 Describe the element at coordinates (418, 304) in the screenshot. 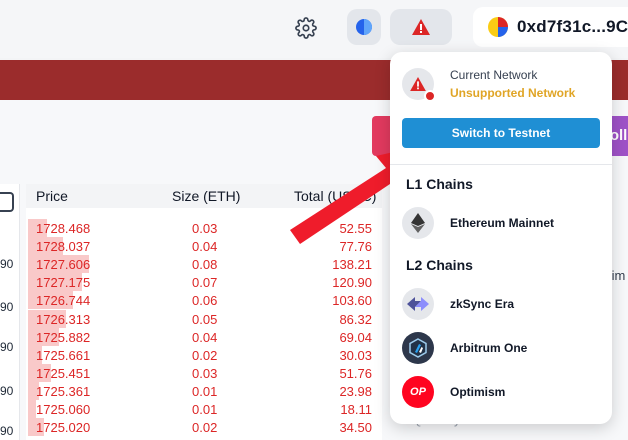

I see `zksync-icon` at that location.